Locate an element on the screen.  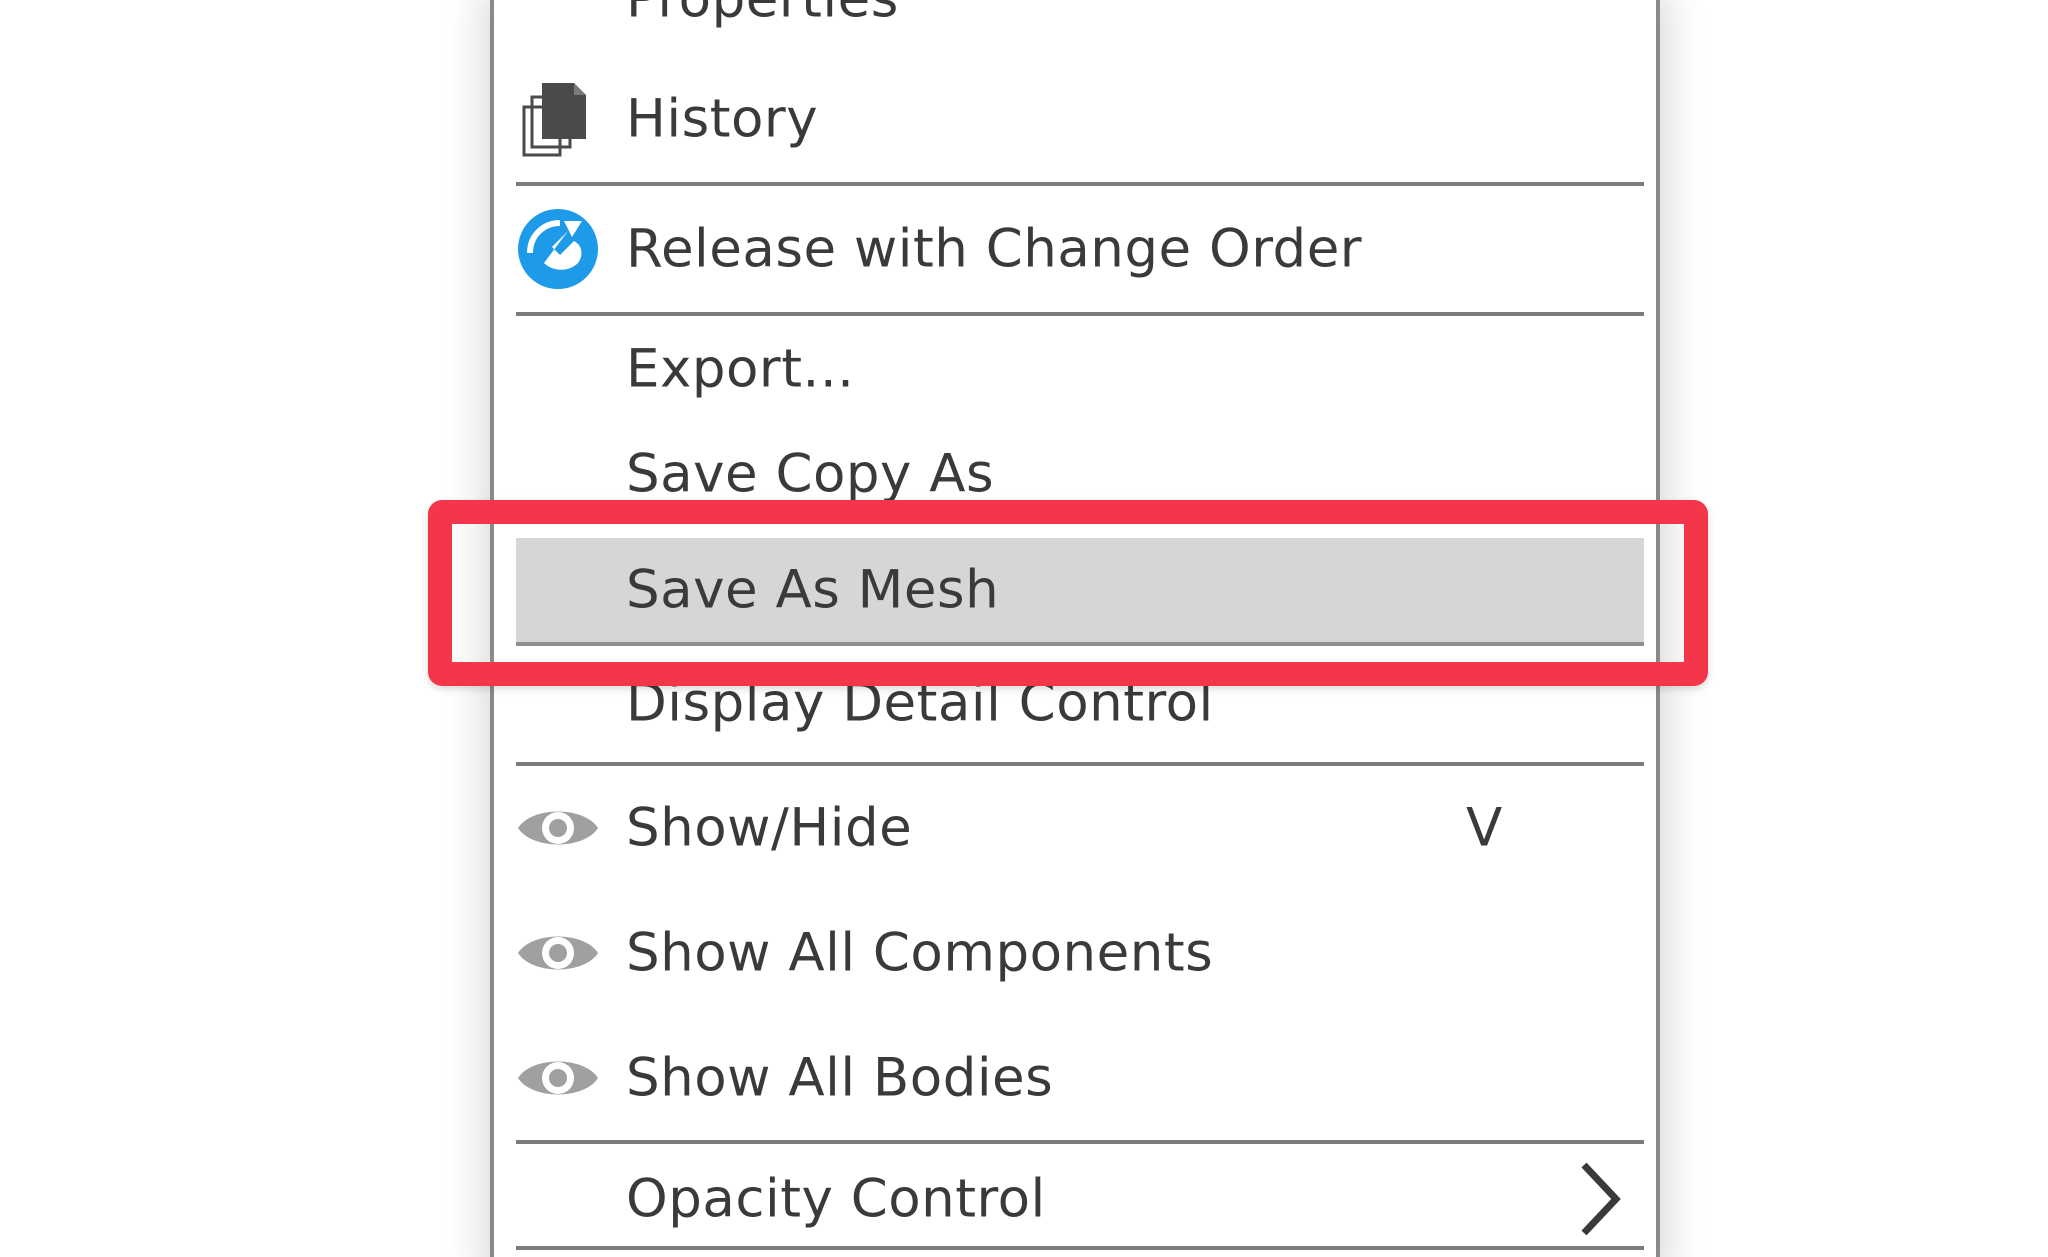
shortcut-key: V is located at coordinates (1484, 828).